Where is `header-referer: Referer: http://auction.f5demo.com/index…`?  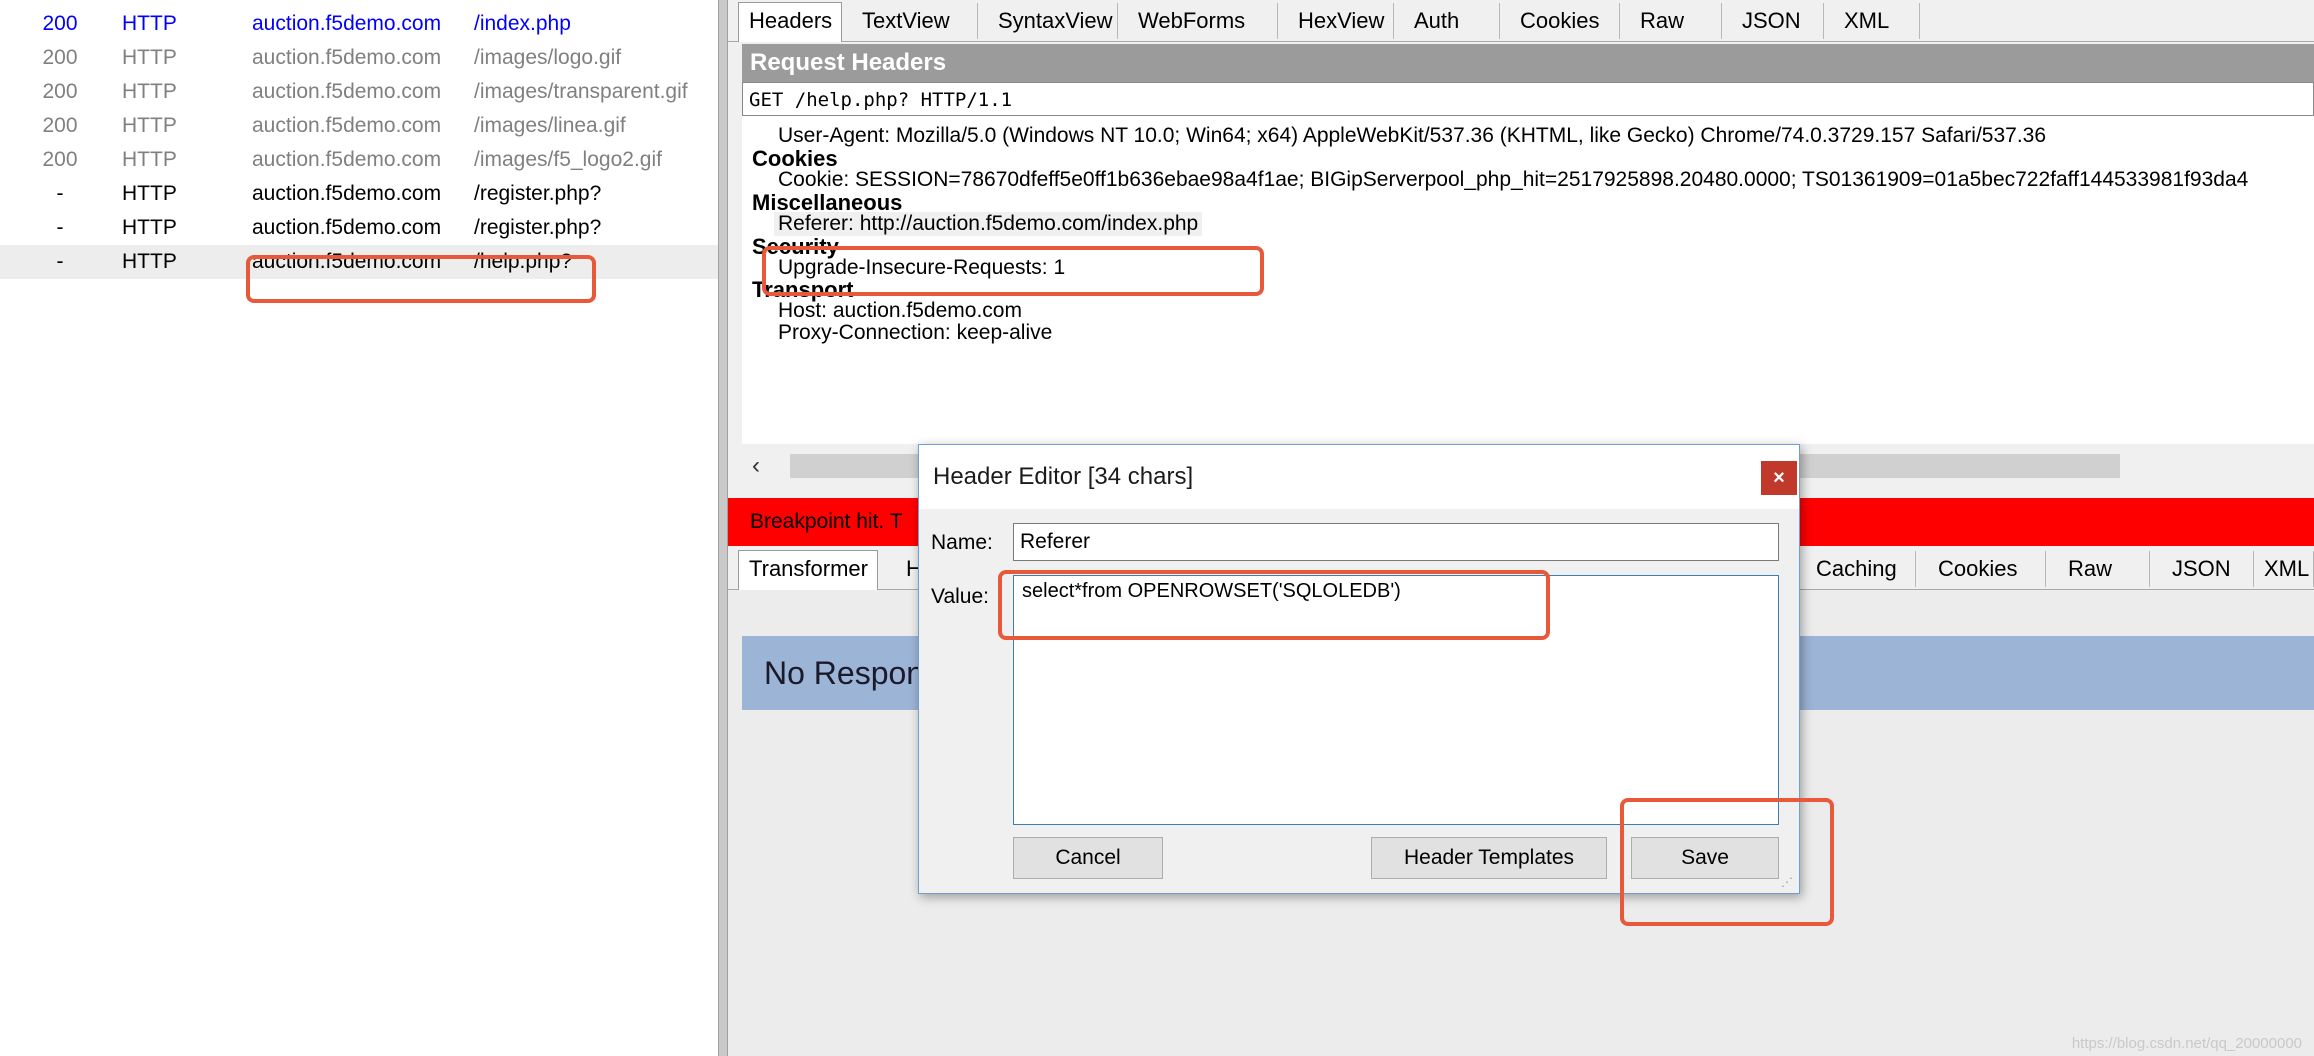
header-referer: Referer: http://auction.f5demo.com/index… is located at coordinates (988, 224).